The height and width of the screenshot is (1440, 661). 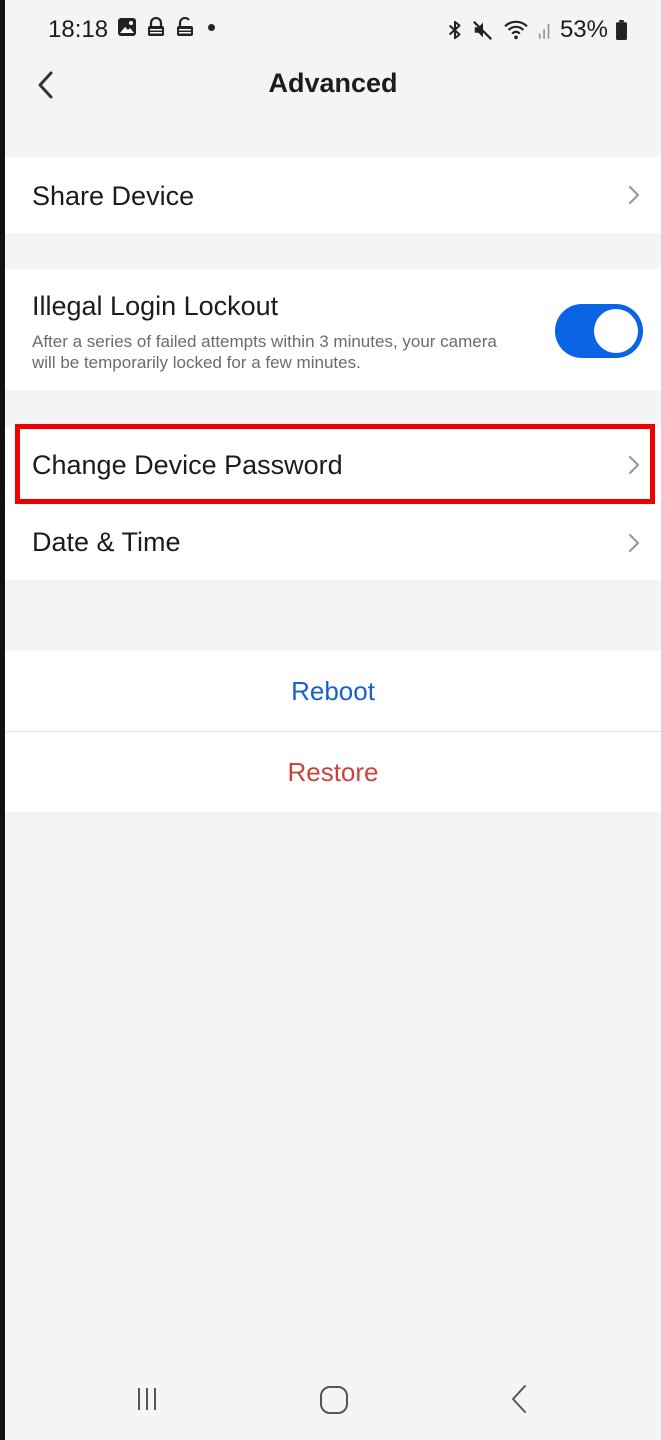 I want to click on recent-apps-icon, so click(x=148, y=1400).